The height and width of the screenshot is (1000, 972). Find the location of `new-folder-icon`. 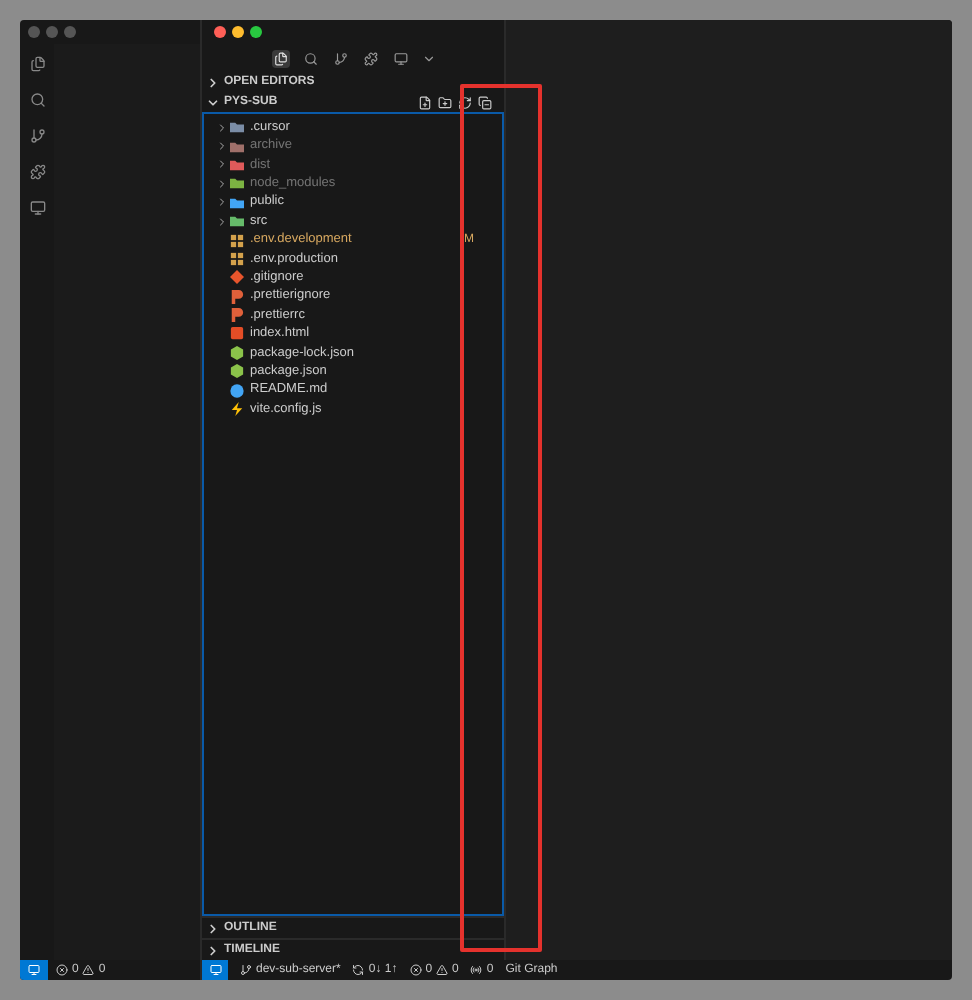

new-folder-icon is located at coordinates (445, 102).